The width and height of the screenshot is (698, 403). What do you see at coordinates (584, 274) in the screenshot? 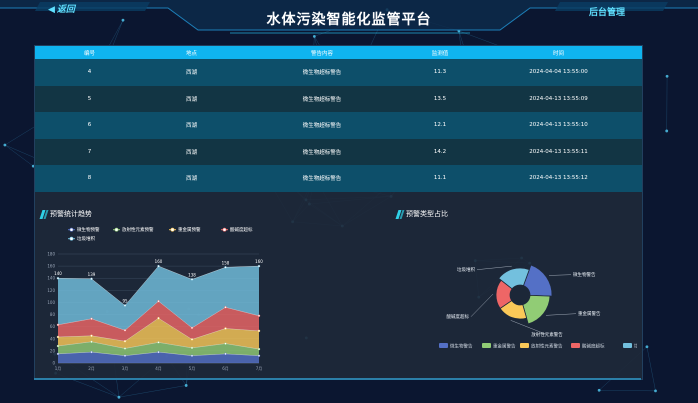
I see `pie-label: 微生物警告` at bounding box center [584, 274].